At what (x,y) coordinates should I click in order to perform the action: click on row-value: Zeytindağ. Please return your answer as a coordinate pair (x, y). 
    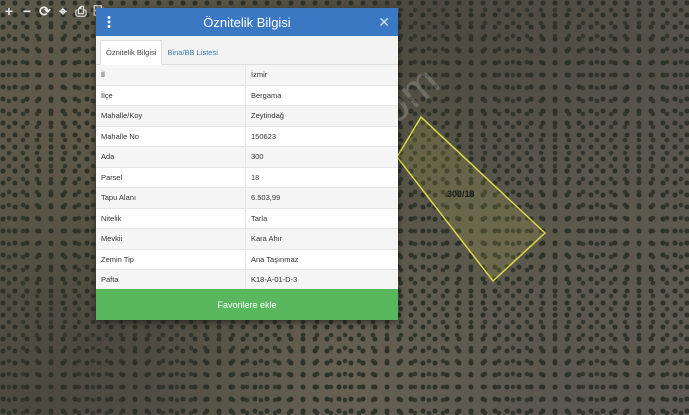
    Looking at the image, I should click on (321, 116).